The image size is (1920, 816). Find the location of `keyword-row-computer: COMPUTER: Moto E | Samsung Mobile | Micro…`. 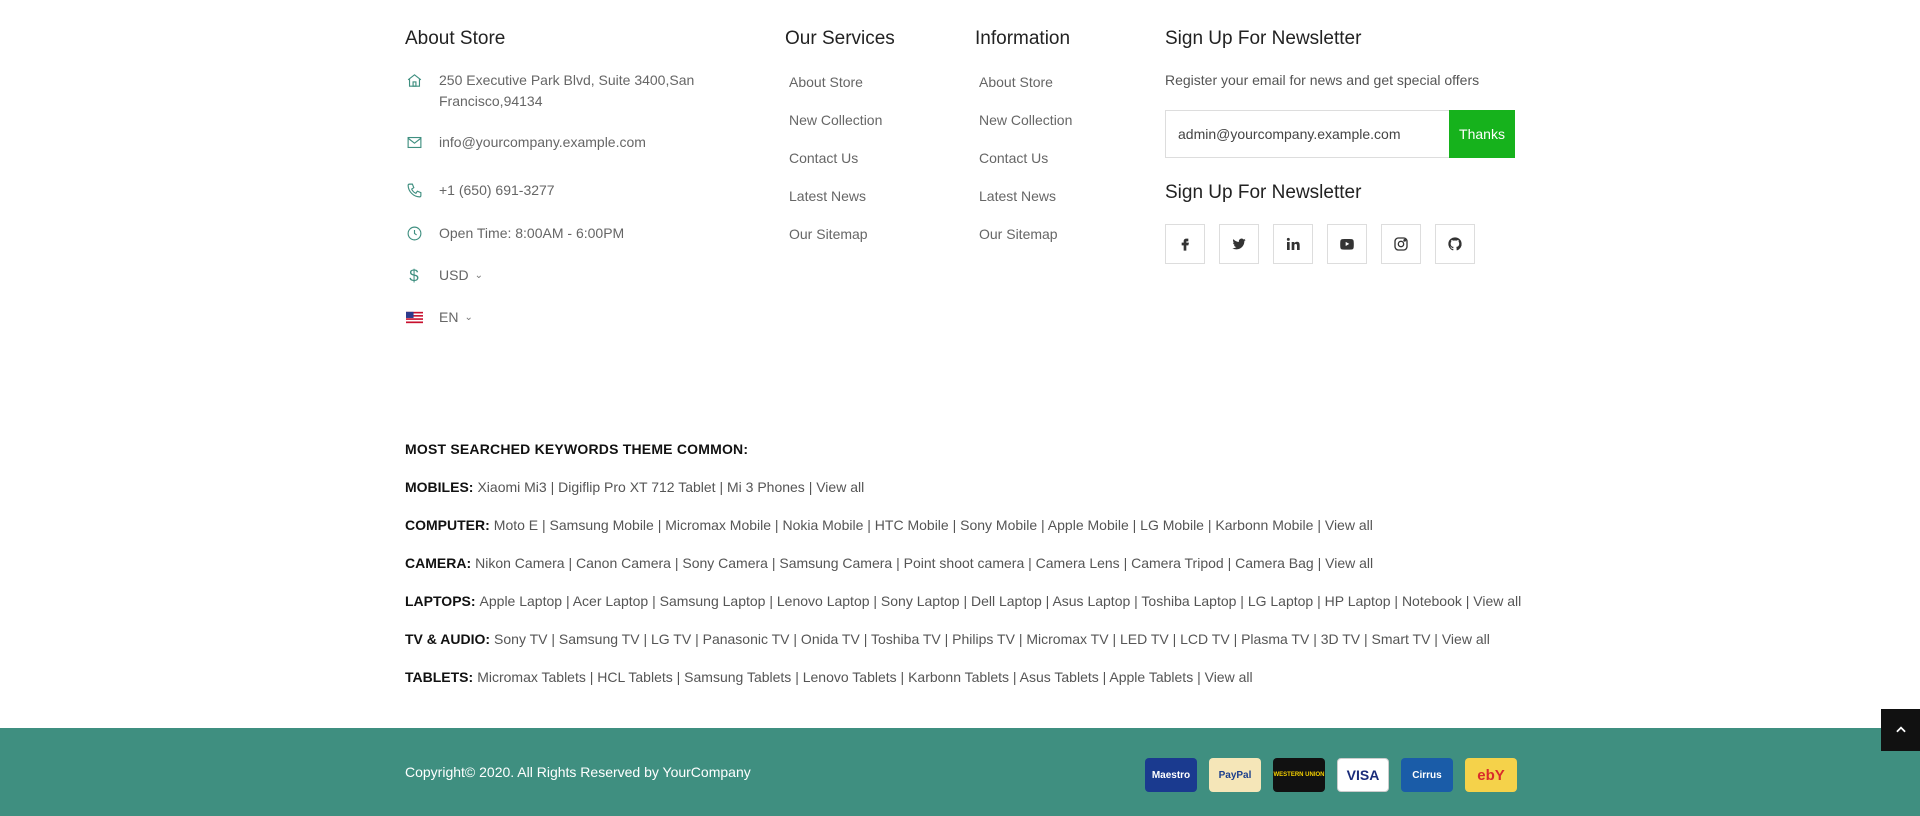

keyword-row-computer: COMPUTER: Moto E | Samsung Mobile | Micro… is located at coordinates (1005, 533).